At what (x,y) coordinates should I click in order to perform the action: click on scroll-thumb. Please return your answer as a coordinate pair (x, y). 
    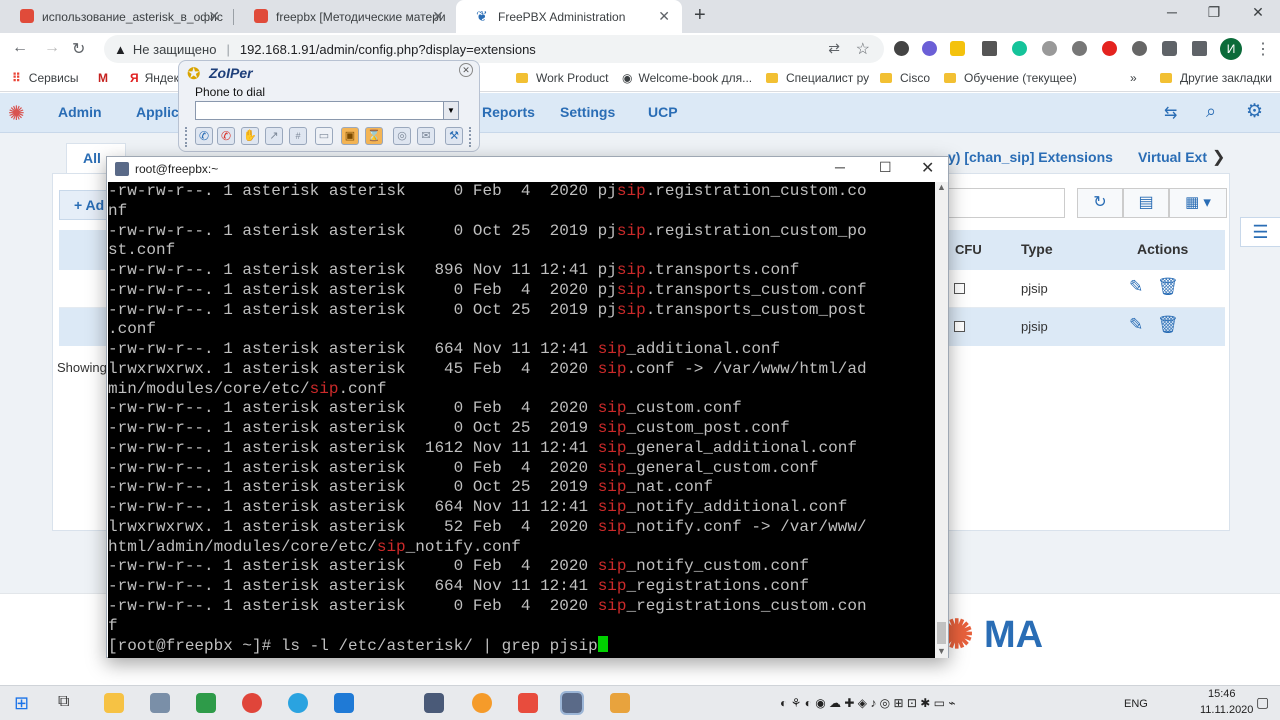
    Looking at the image, I should click on (941, 633).